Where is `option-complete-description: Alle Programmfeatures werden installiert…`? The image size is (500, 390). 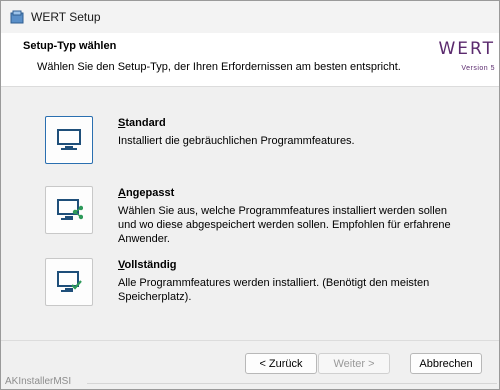 option-complete-description: Alle Programmfeatures werden installiert… is located at coordinates (274, 290).